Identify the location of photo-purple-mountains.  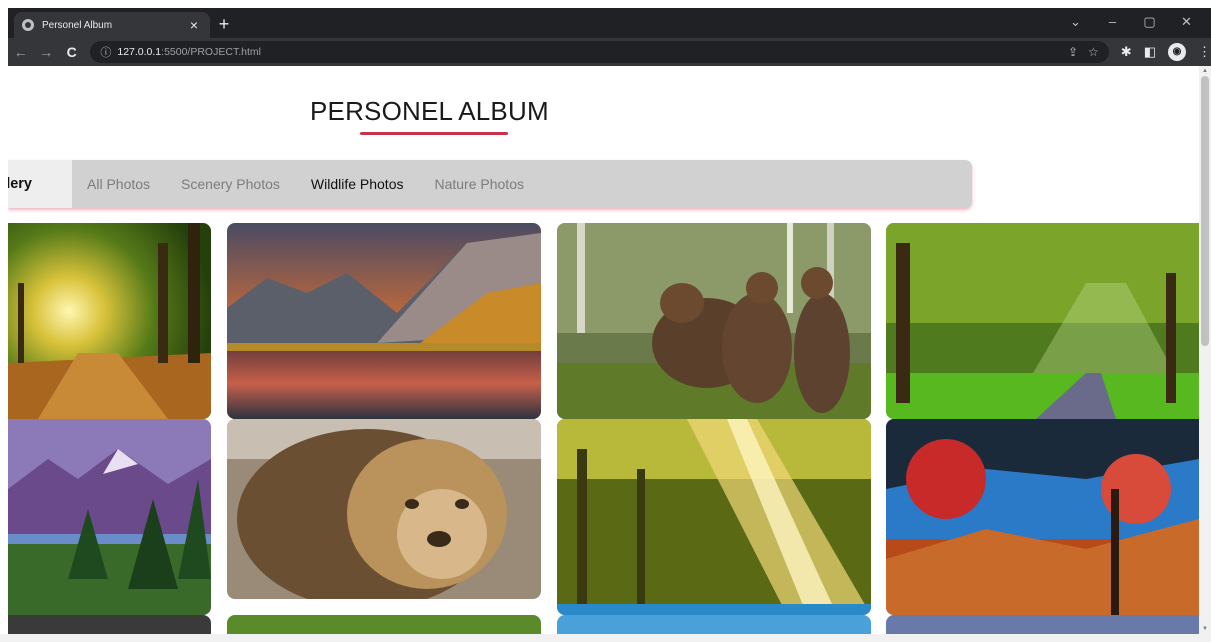
(109, 517).